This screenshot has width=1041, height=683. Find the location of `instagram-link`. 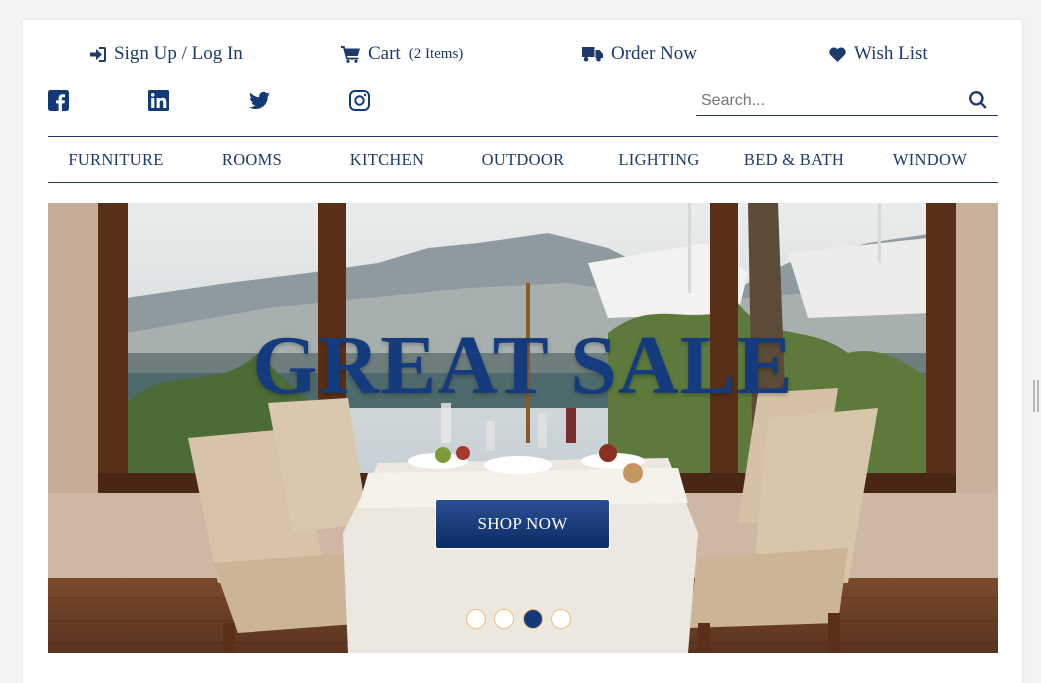

instagram-link is located at coordinates (360, 101).